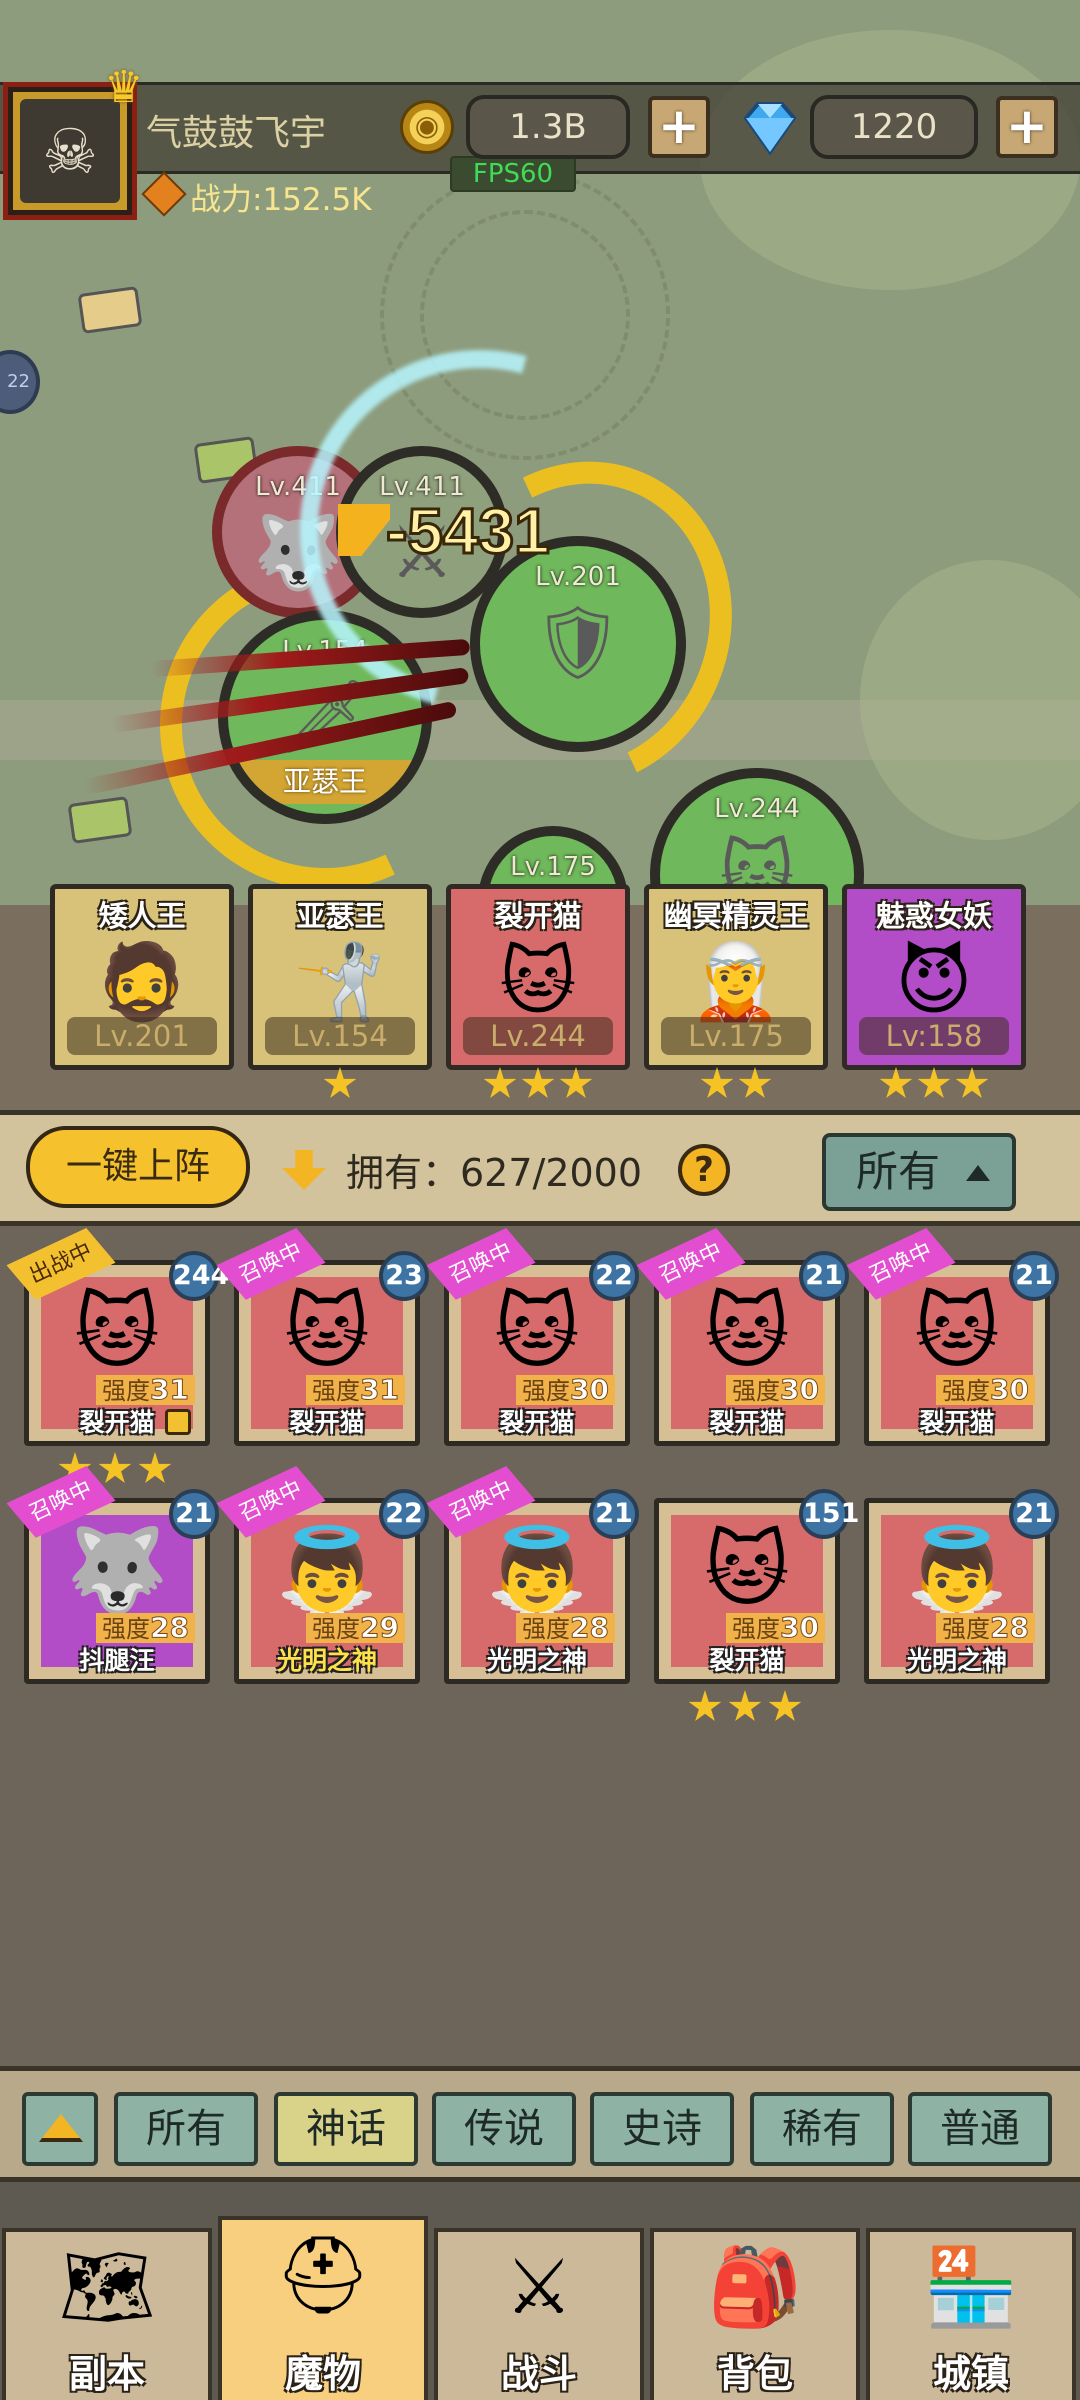  I want to click on monster-card: 🐱 召唤中 23 强度31 裂开猫, so click(331, 1353).